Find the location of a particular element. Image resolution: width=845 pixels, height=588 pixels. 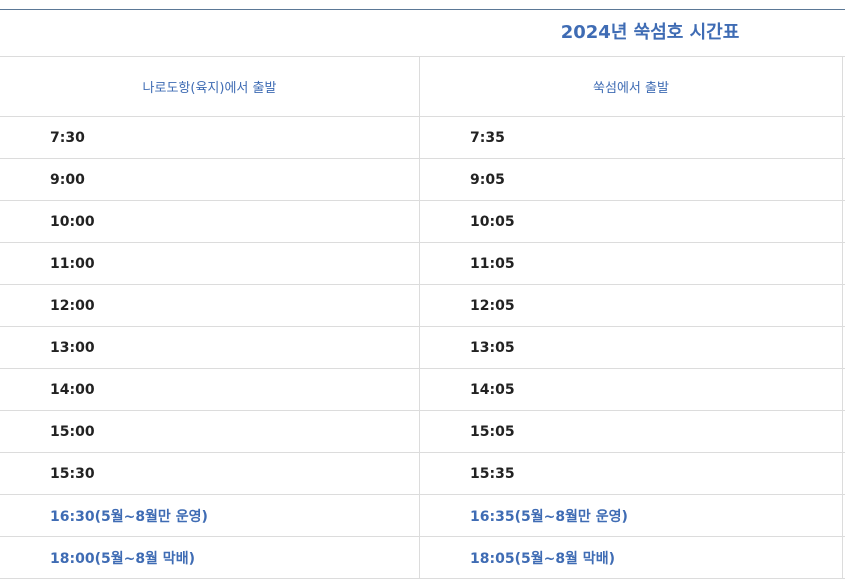

departure-time-ssukseom: 11:05 is located at coordinates (631, 263).